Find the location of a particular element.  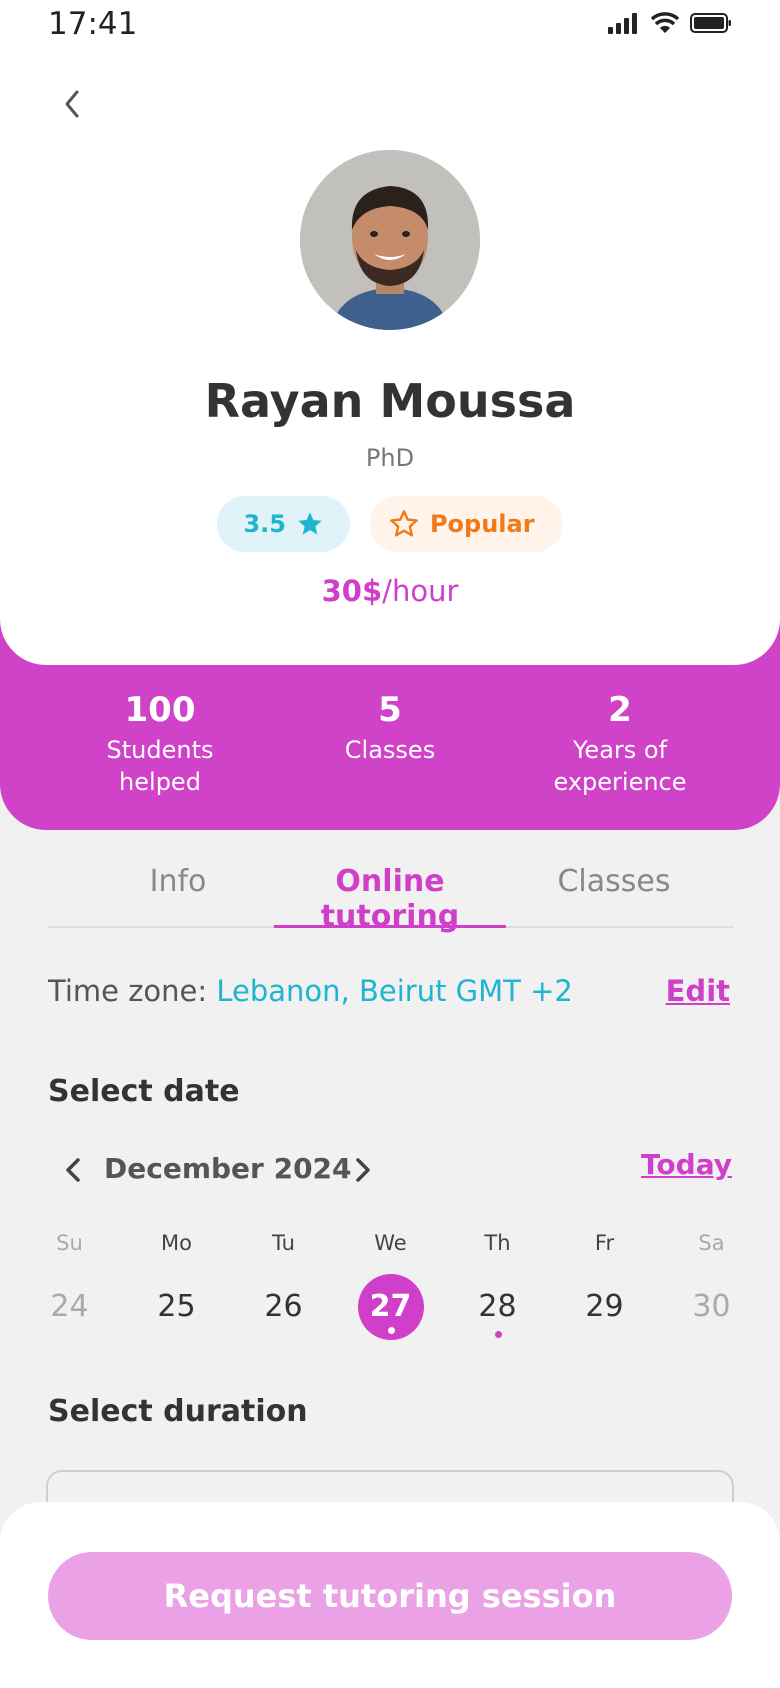

price-unit: /hour is located at coordinates (420, 591).